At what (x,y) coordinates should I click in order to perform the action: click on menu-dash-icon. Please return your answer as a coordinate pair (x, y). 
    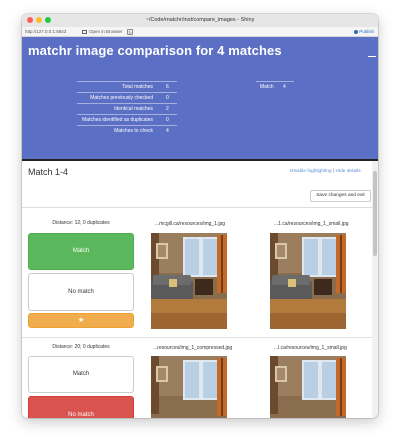
    Looking at the image, I should click on (372, 56).